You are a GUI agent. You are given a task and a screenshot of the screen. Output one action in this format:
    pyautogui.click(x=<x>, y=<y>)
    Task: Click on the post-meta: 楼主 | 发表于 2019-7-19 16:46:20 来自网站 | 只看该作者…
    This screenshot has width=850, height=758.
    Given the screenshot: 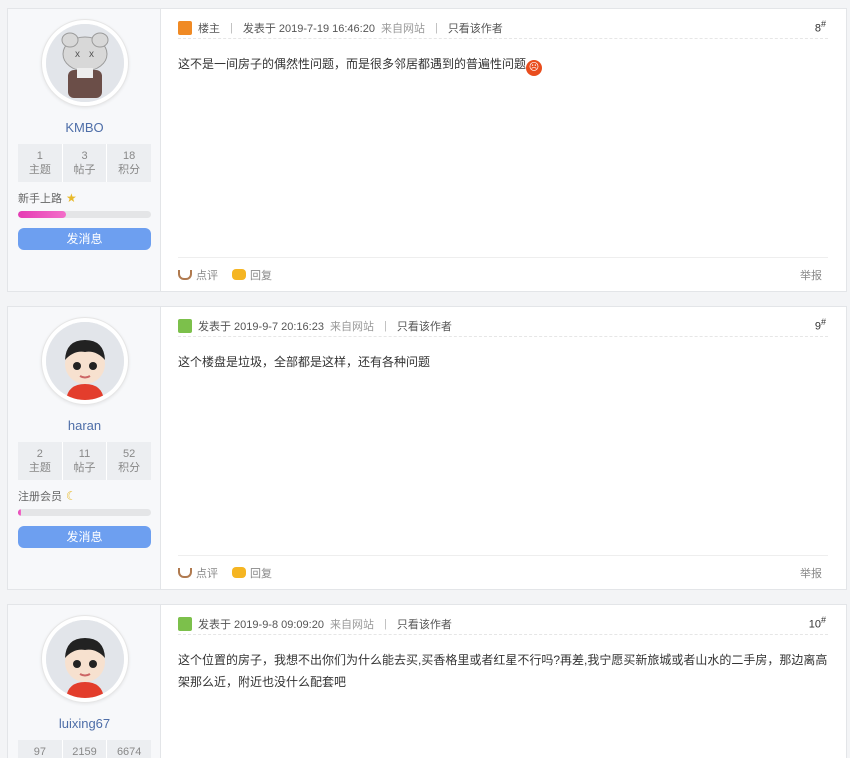 What is the action you would take?
    pyautogui.click(x=503, y=28)
    